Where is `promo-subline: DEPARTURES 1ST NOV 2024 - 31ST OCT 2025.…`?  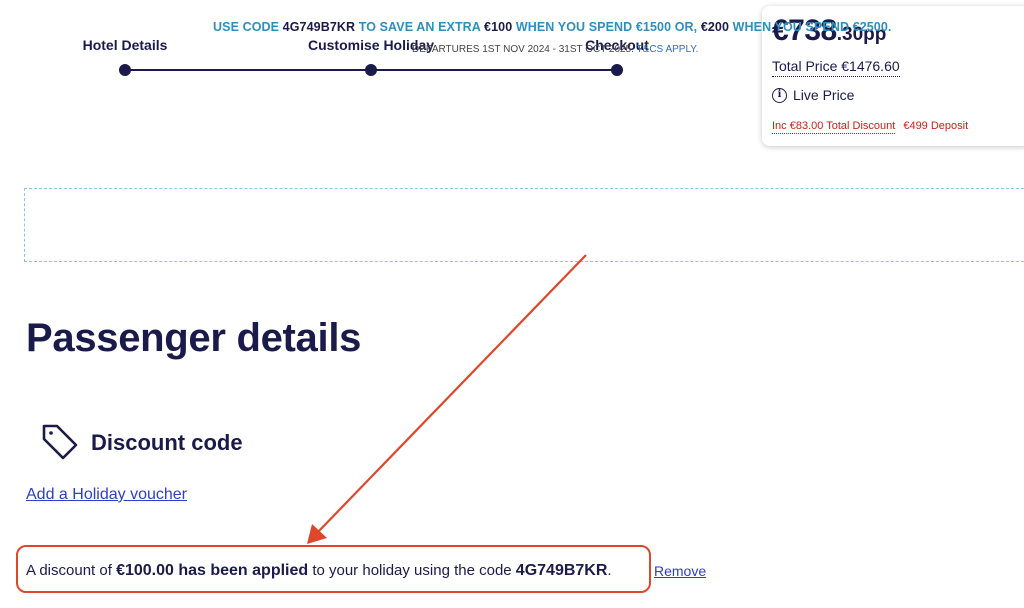 promo-subline: DEPARTURES 1ST NOV 2024 - 31ST OCT 2025.… is located at coordinates (555, 49).